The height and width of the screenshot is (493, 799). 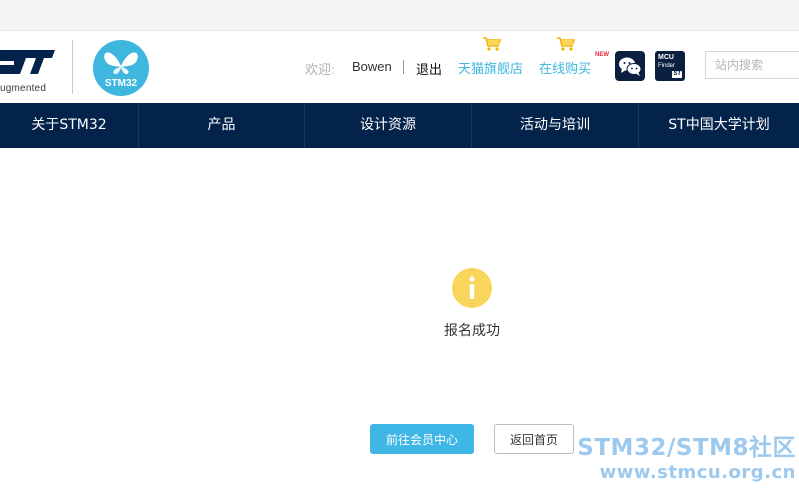 What do you see at coordinates (677, 74) in the screenshot?
I see `mcu-finder-st-logo: ST` at bounding box center [677, 74].